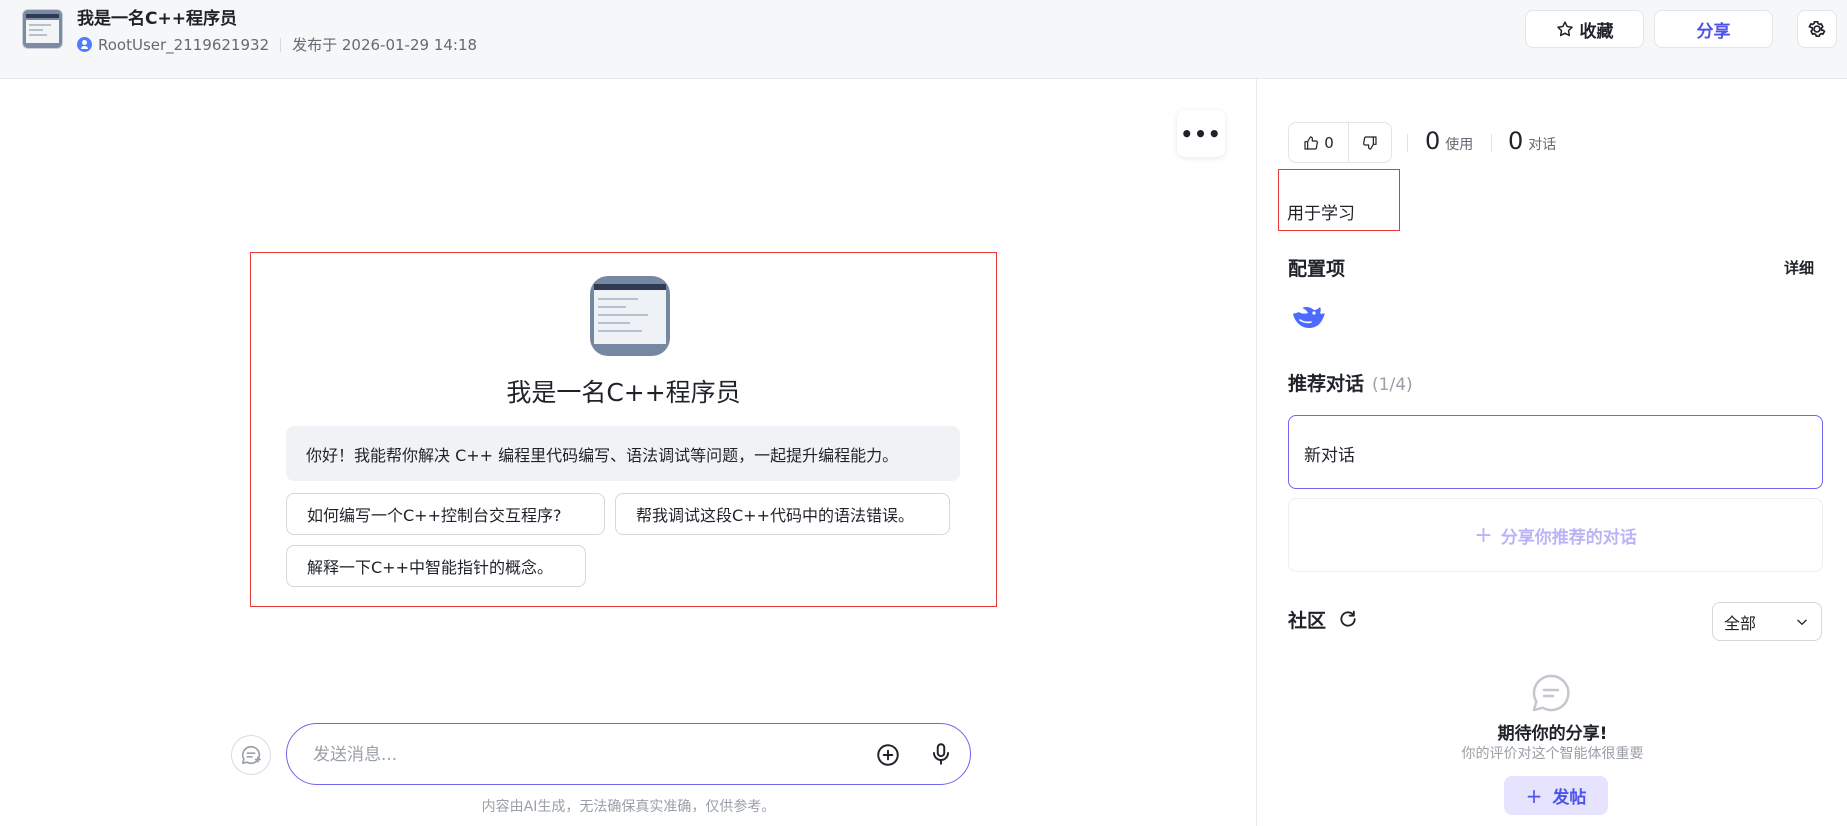  What do you see at coordinates (628, 807) in the screenshot?
I see `ai-disclaimer: 内容由AI生成，无法确保真实准确，仅供参考。` at bounding box center [628, 807].